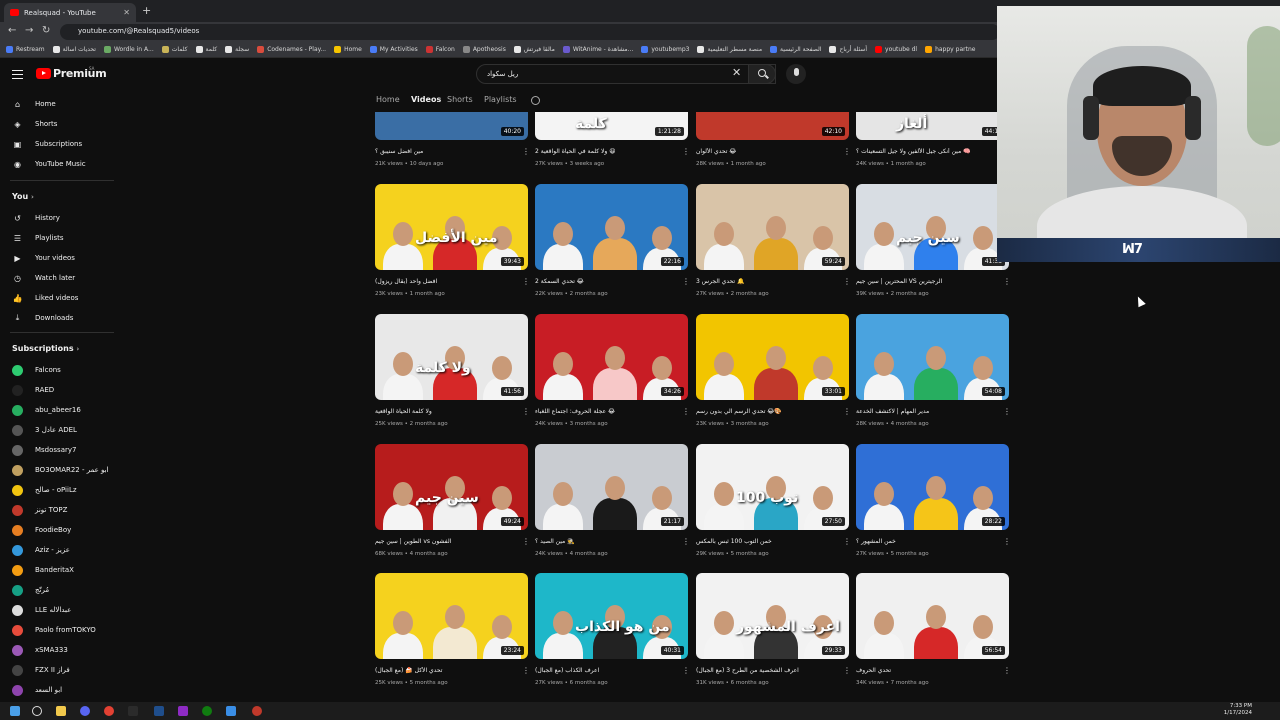  I want to click on bookmark-item: كلمات, so click(174, 49).